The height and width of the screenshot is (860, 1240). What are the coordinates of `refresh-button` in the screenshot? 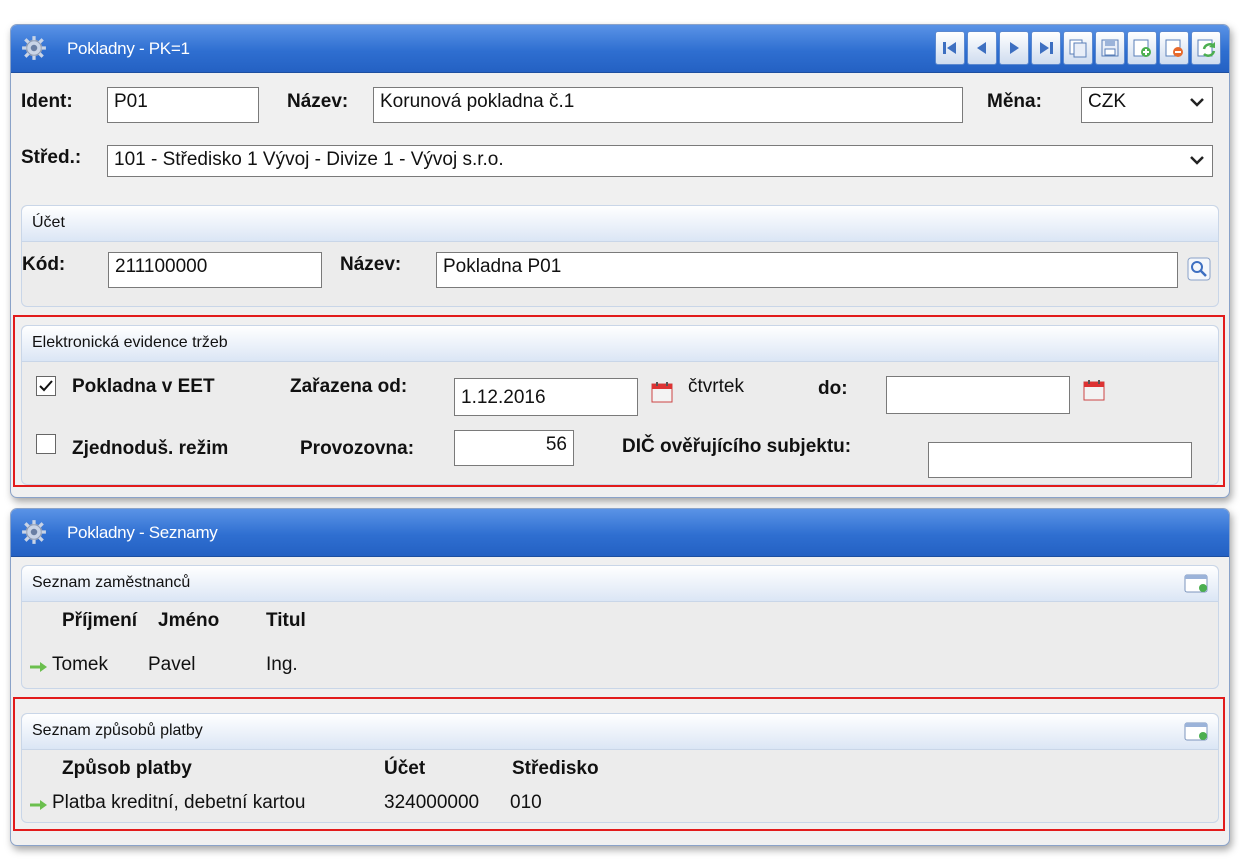 It's located at (1206, 48).